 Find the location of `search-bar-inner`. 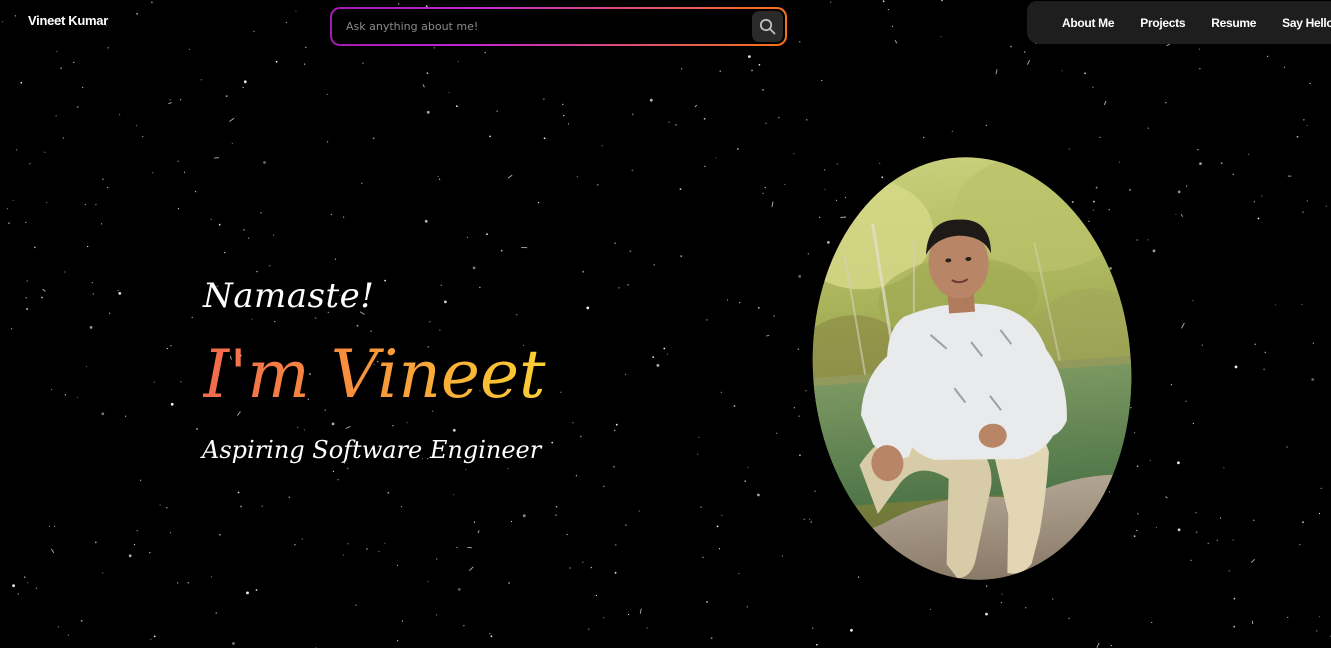

search-bar-inner is located at coordinates (558, 26).